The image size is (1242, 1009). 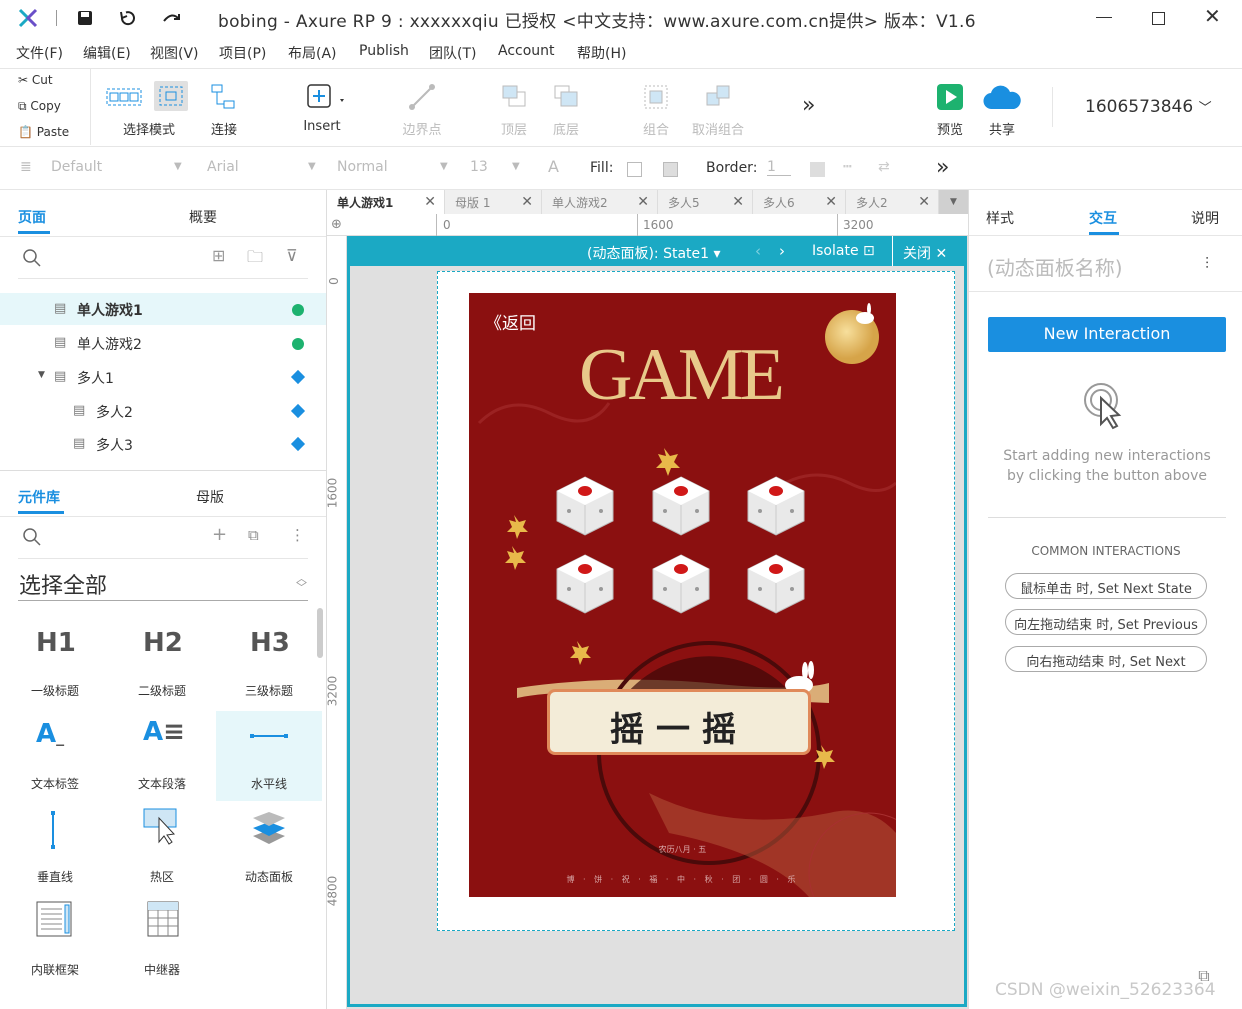 I want to click on page-item-5: ▤ 多人3, so click(x=163, y=444).